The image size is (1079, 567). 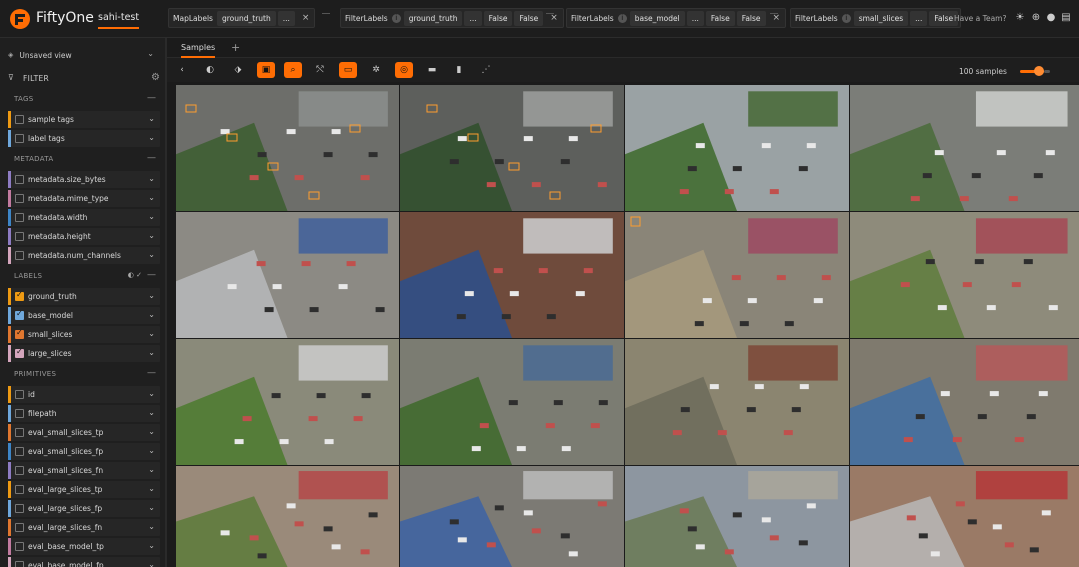 What do you see at coordinates (84, 413) in the screenshot?
I see `sidebar-field-row: filepath ⌄` at bounding box center [84, 413].